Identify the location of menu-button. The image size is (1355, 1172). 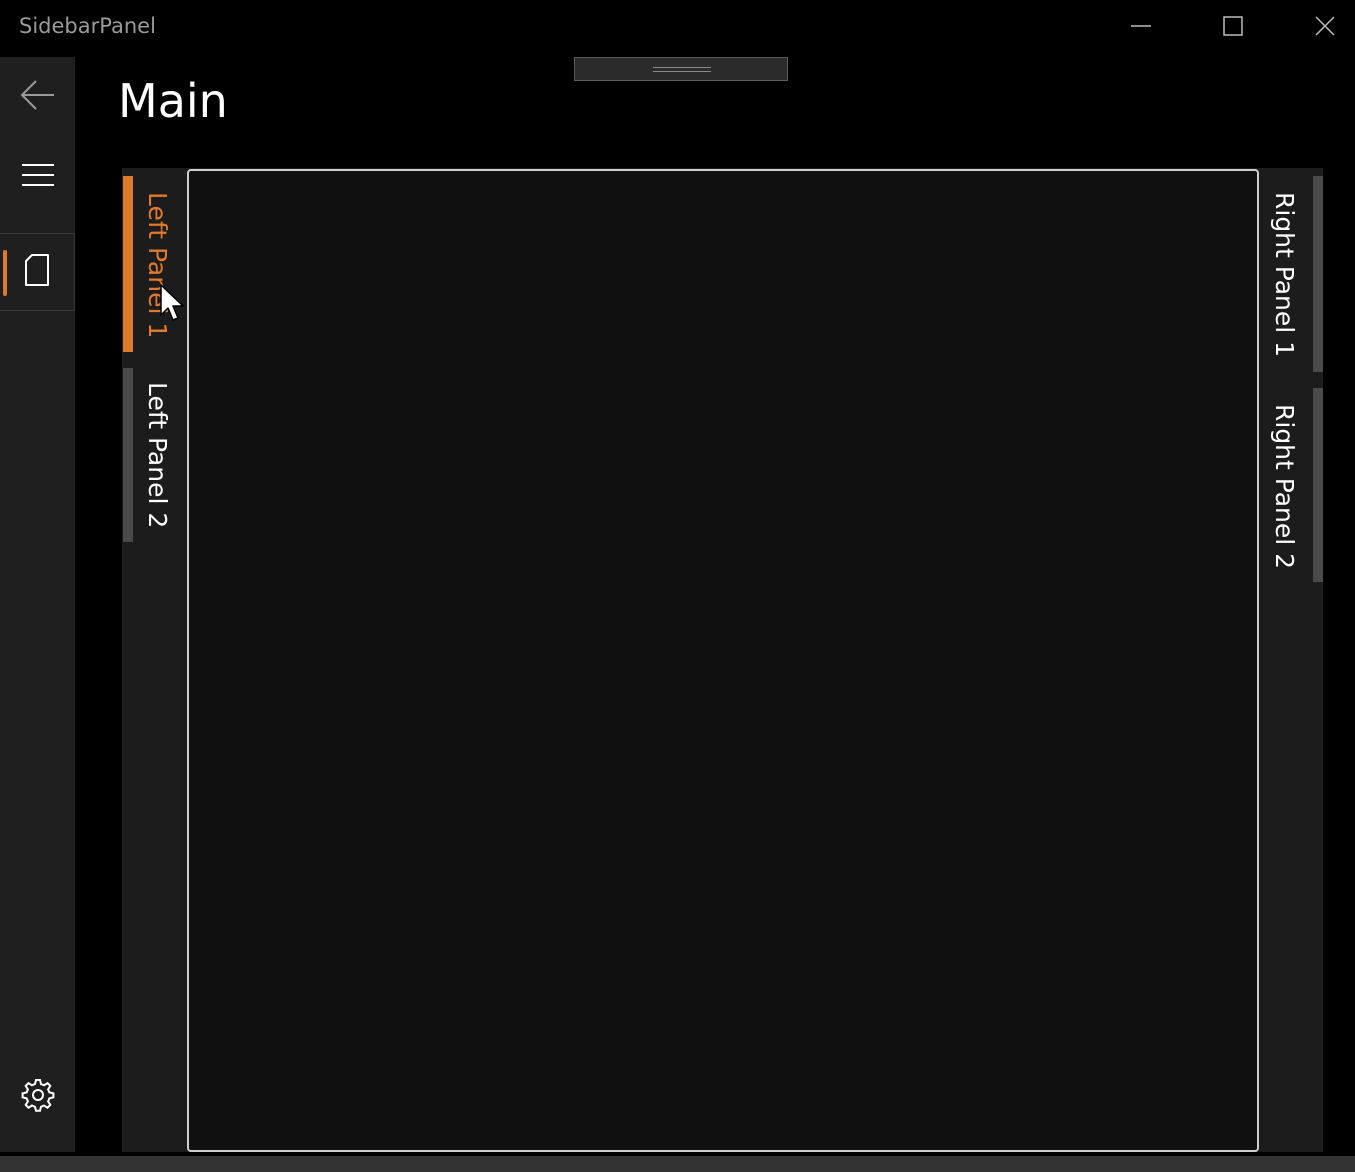
(37, 177).